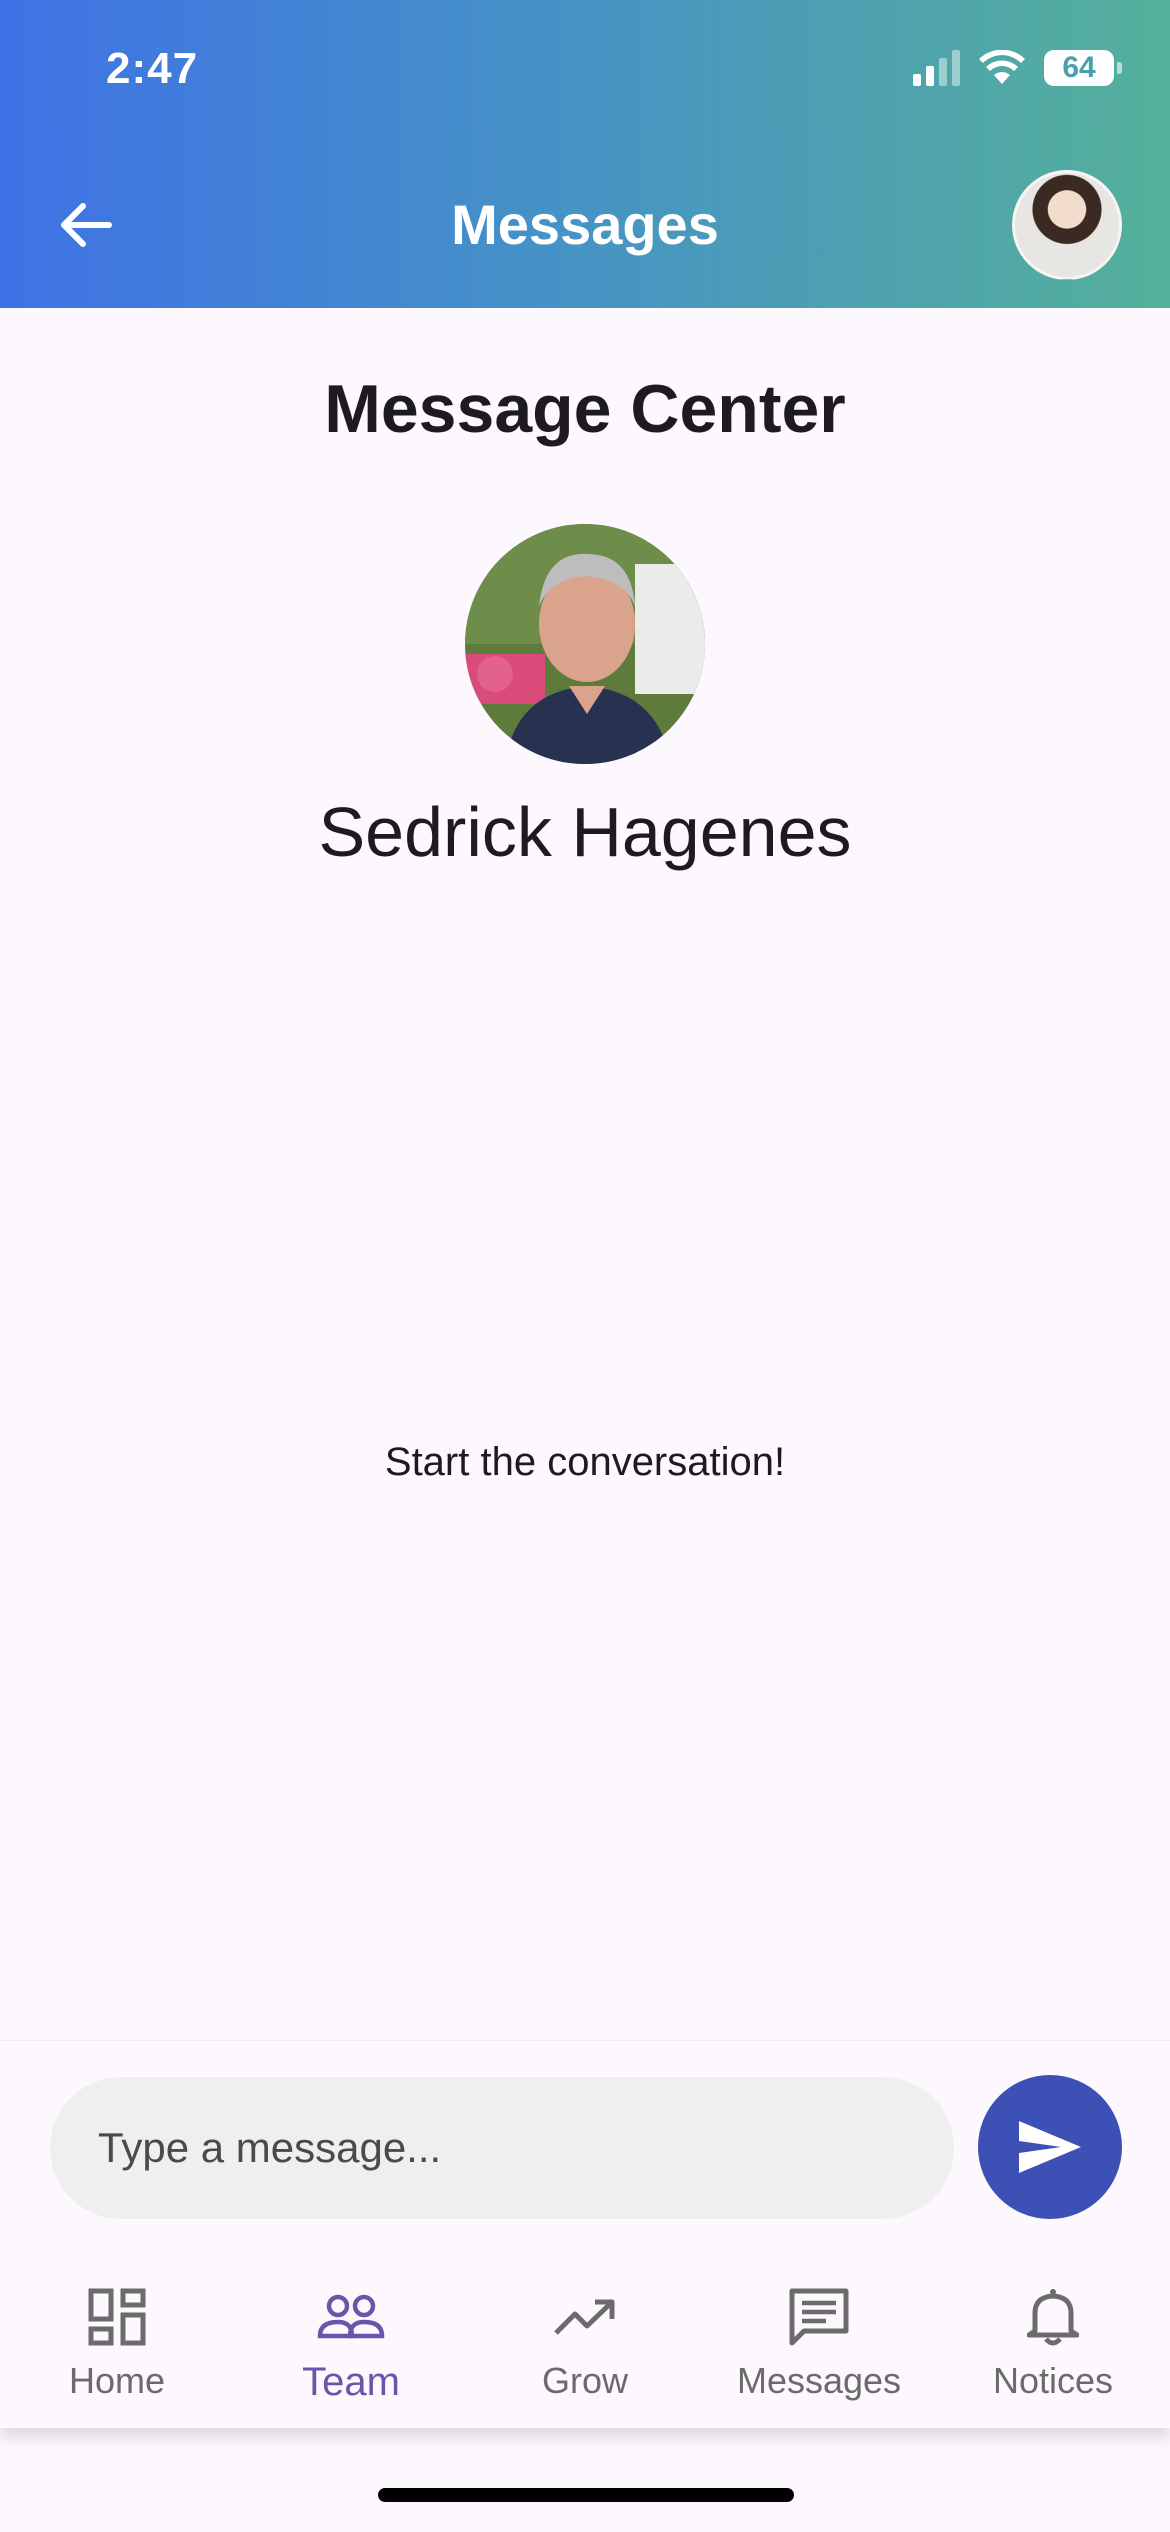 This screenshot has height=2532, width=1170. Describe the element at coordinates (1053, 2317) in the screenshot. I see `bell-icon` at that location.